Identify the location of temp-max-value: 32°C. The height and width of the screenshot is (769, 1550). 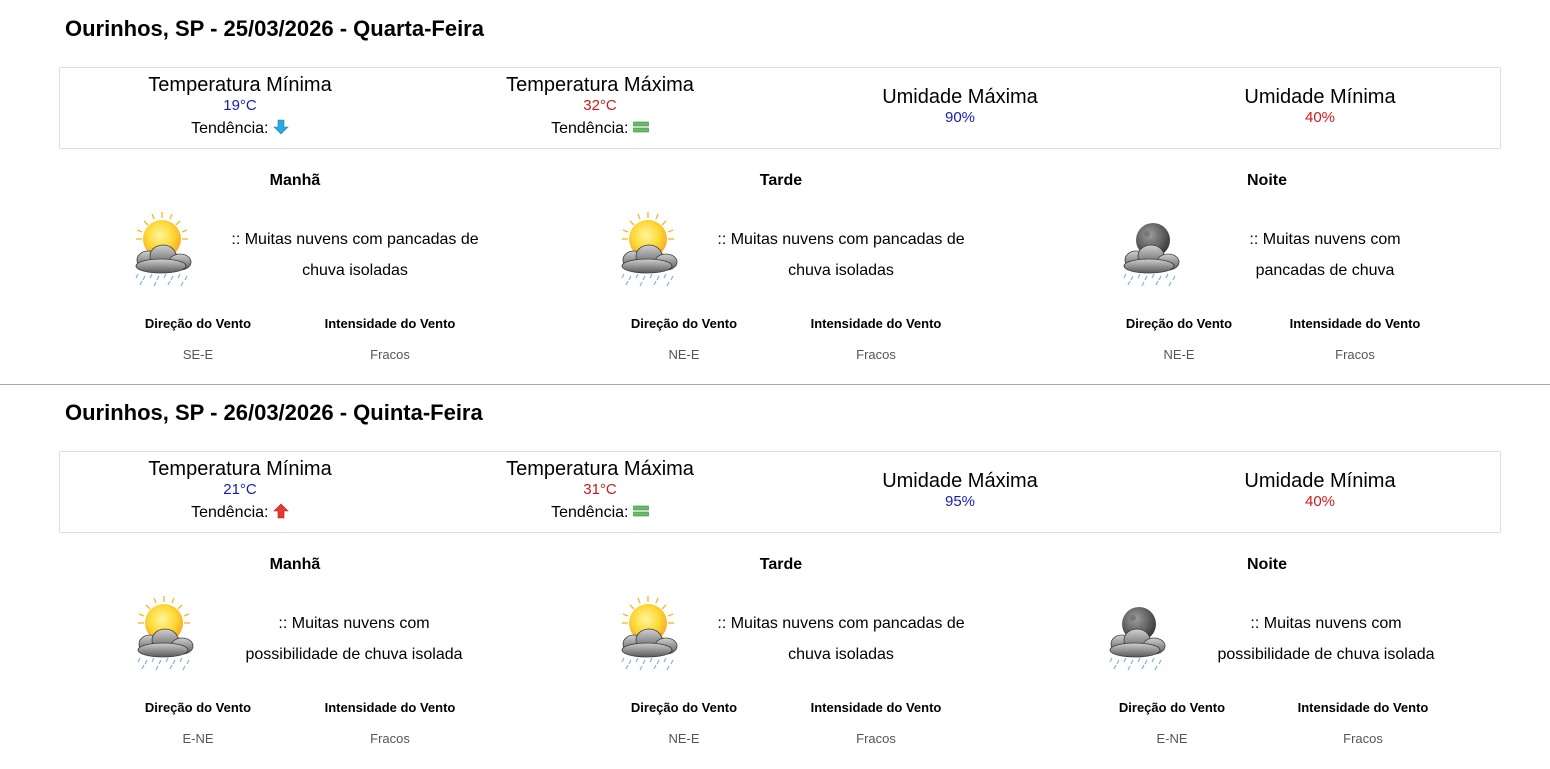
(600, 105).